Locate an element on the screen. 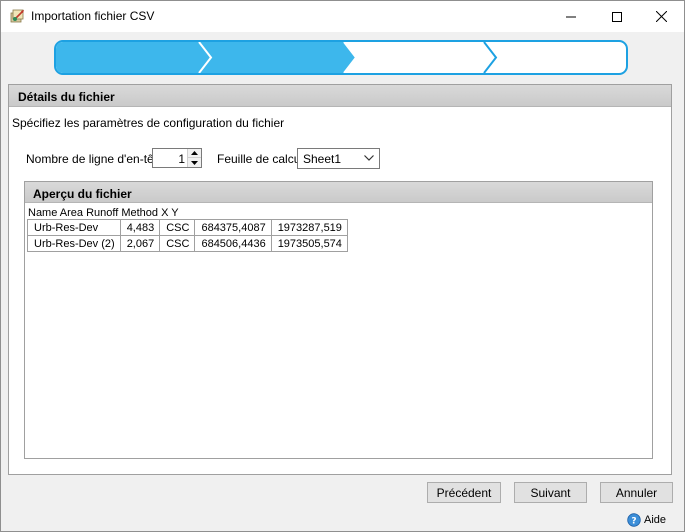 Image resolution: width=685 pixels, height=532 pixels. stepper-buttons is located at coordinates (194, 158).